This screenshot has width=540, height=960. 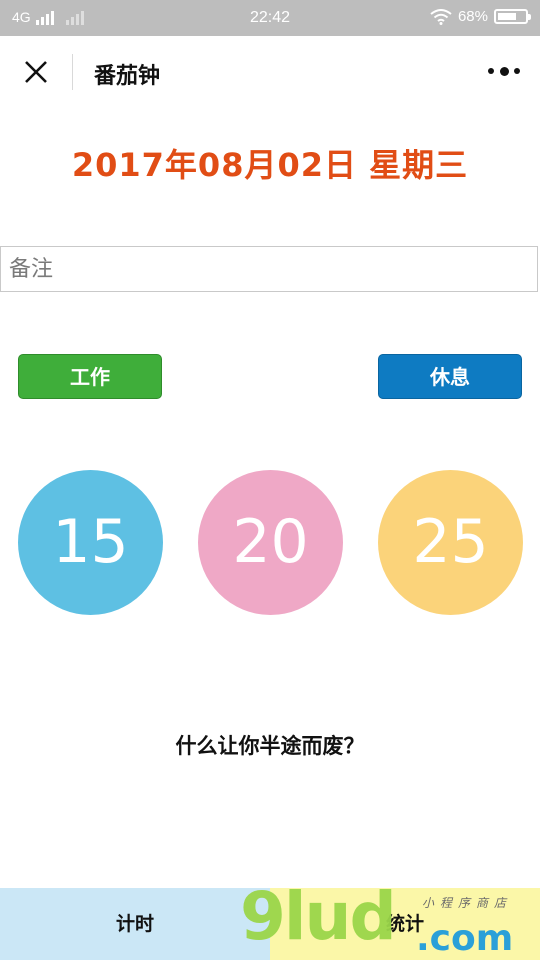 I want to click on more-dots-icon-center, so click(x=504, y=71).